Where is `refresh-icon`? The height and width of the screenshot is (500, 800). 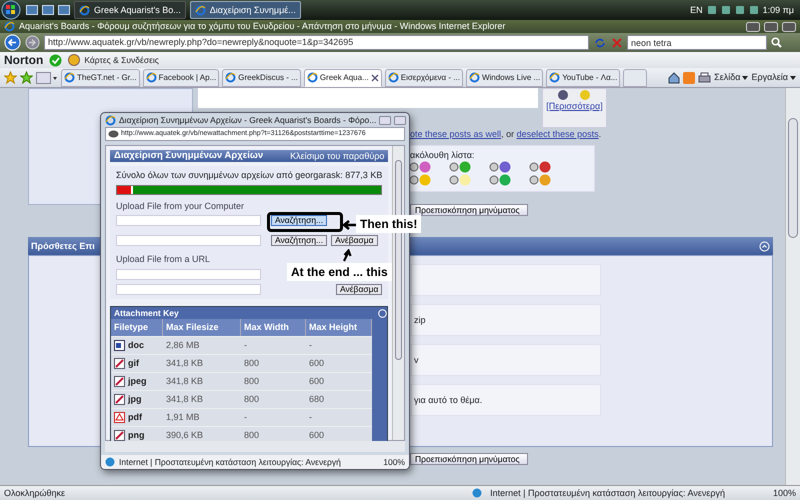
refresh-icon is located at coordinates (600, 42).